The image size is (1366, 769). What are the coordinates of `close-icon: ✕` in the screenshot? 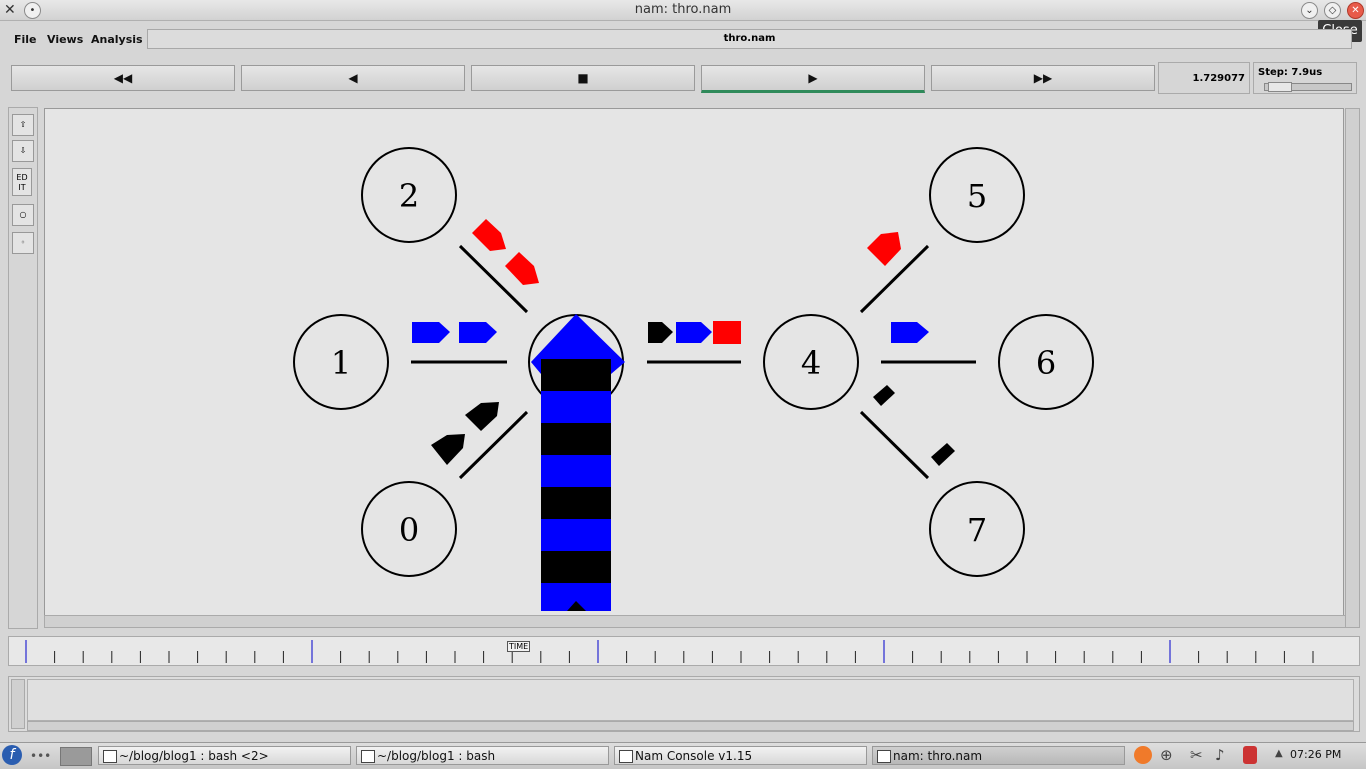 It's located at (1355, 10).